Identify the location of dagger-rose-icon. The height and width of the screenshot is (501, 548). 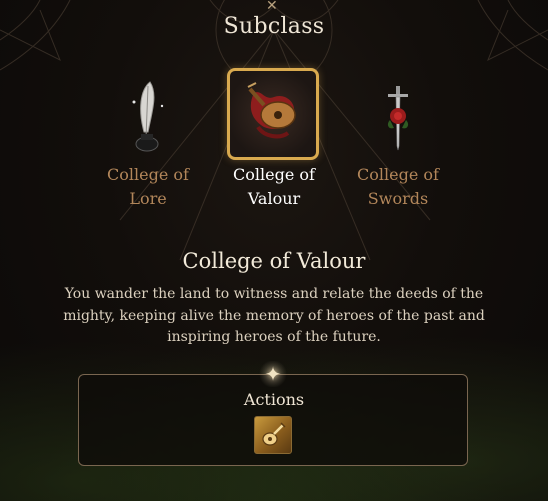
(398, 118).